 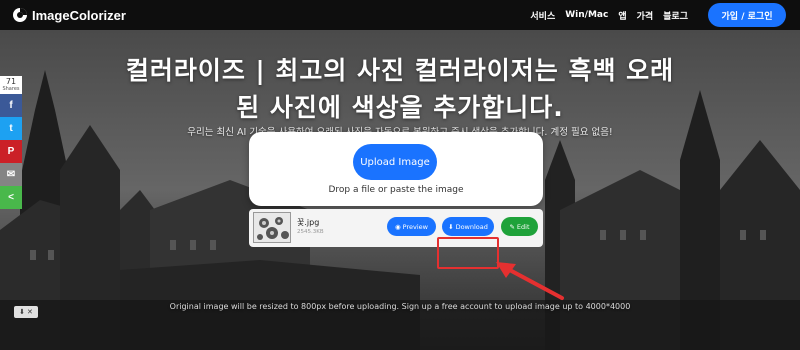 I want to click on preview-label: Preview, so click(x=415, y=226).